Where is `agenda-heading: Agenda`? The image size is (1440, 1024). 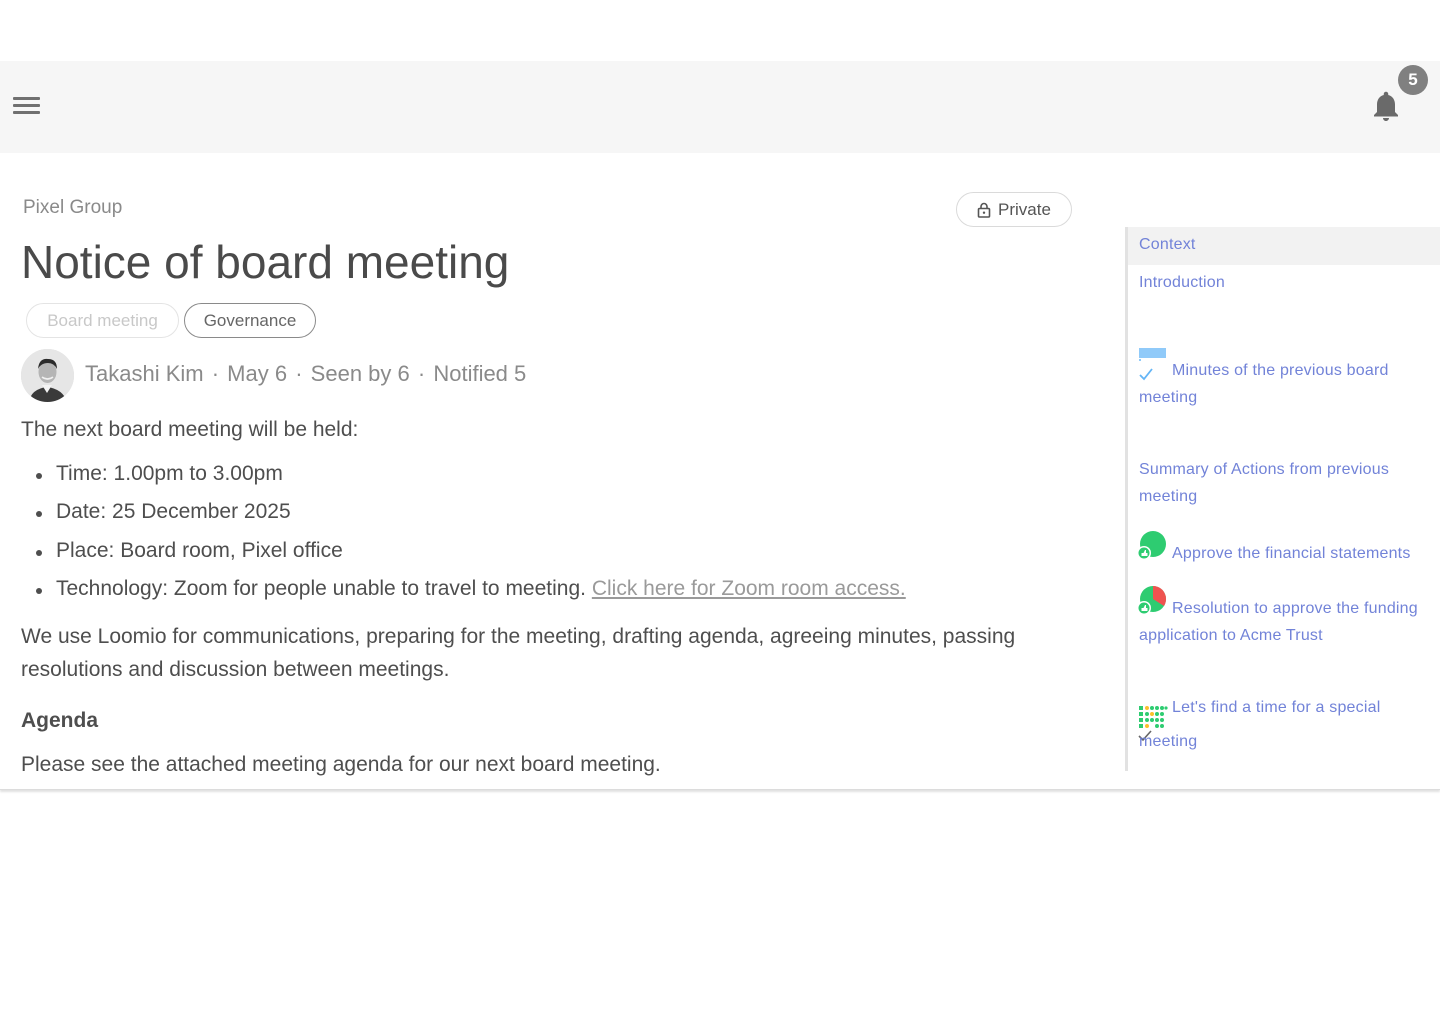 agenda-heading: Agenda is located at coordinates (60, 720).